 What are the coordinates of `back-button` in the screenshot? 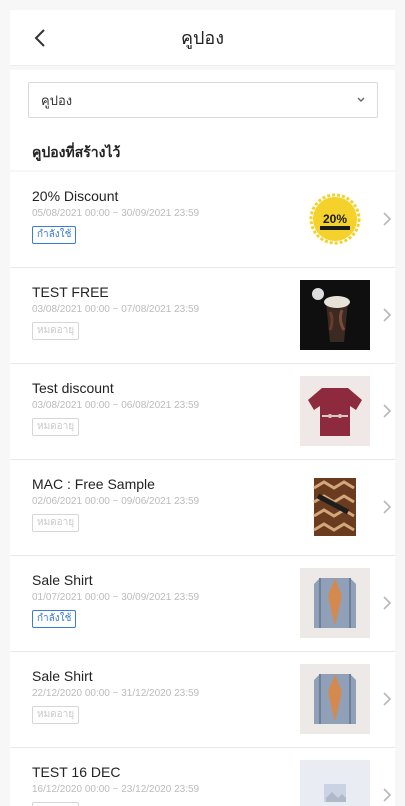 It's located at (40, 38).